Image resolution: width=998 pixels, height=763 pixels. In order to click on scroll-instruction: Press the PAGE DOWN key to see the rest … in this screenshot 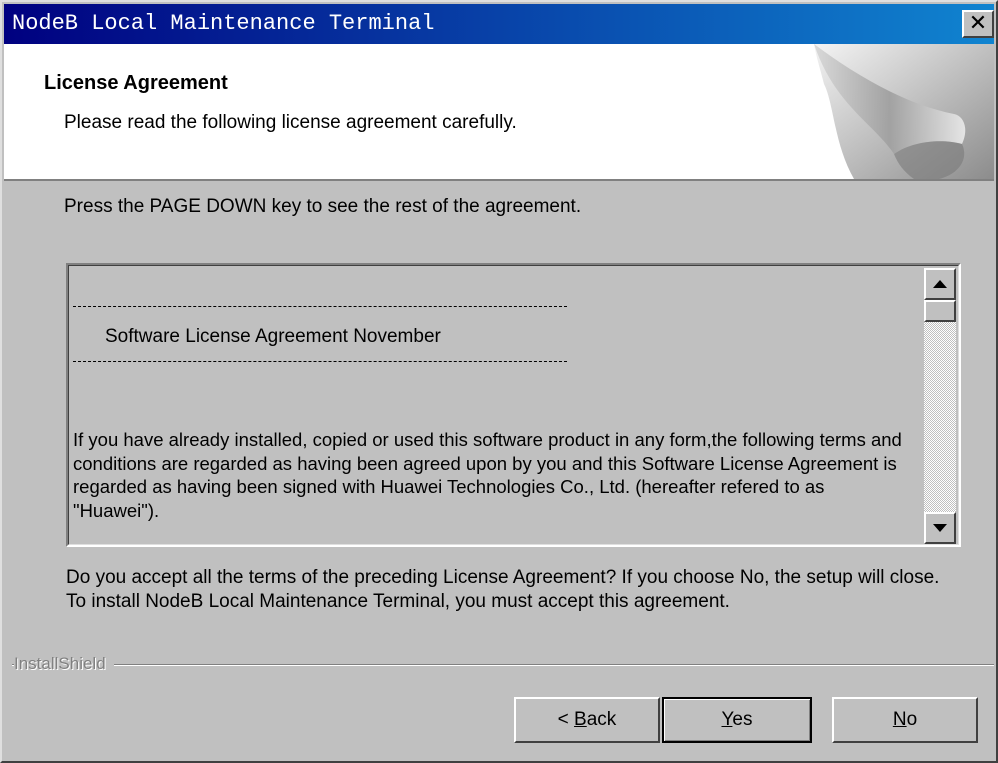, I will do `click(323, 206)`.